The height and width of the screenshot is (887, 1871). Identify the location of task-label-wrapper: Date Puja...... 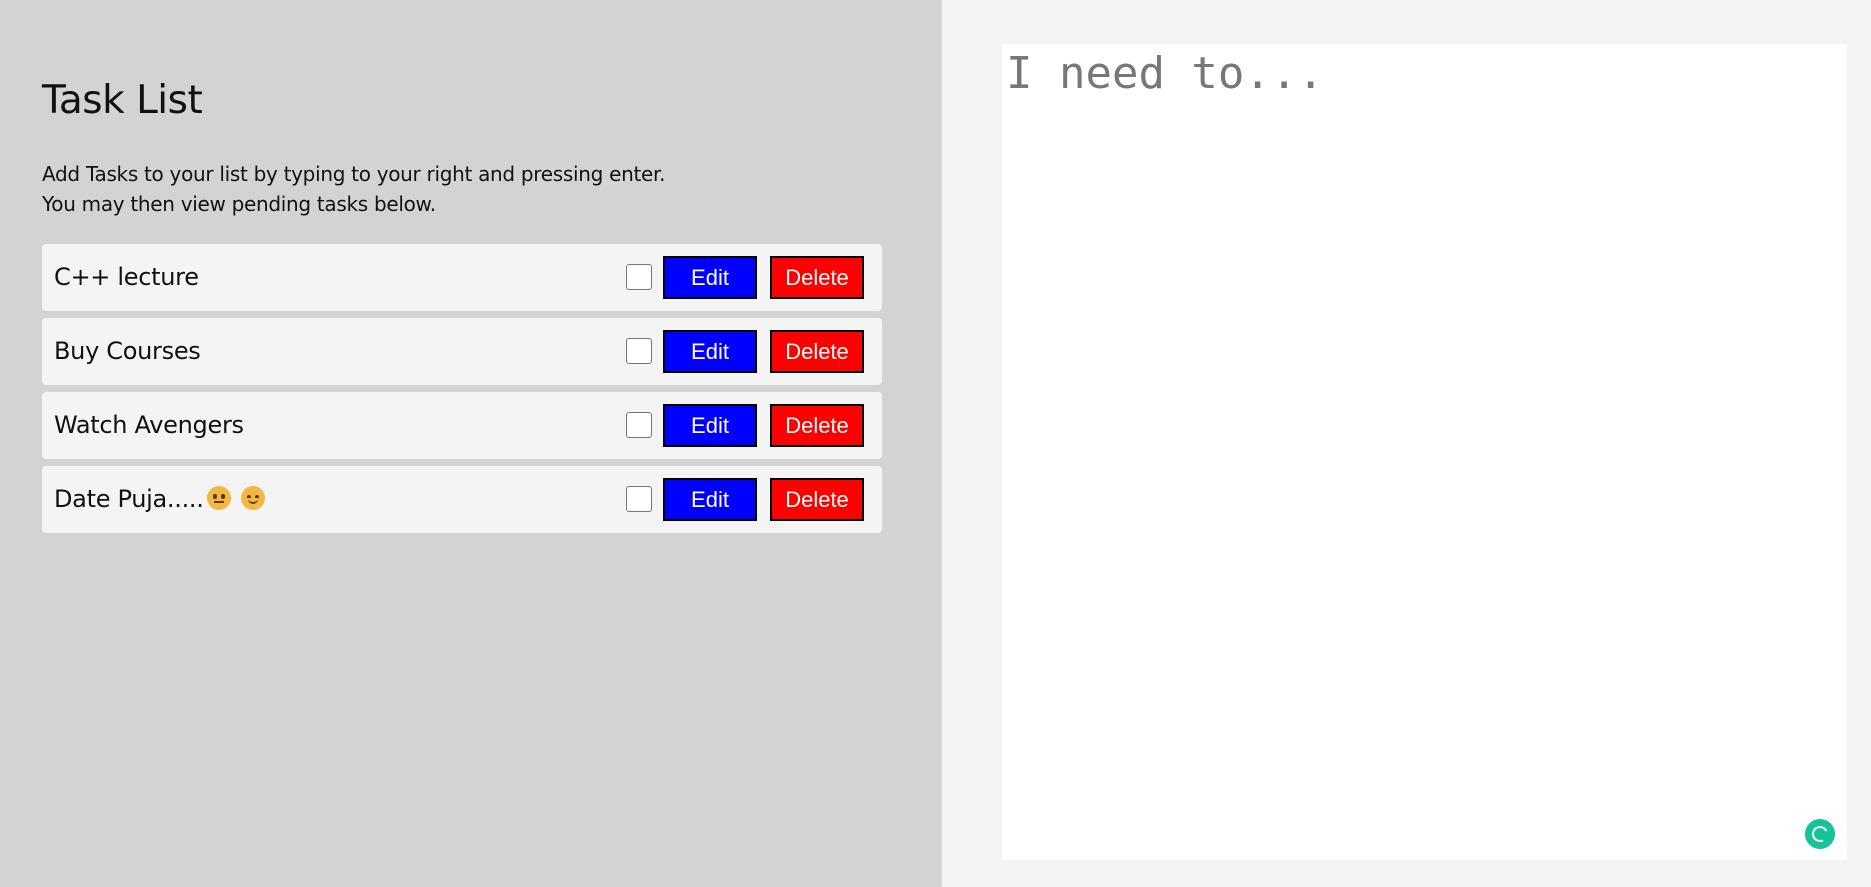
(159, 499).